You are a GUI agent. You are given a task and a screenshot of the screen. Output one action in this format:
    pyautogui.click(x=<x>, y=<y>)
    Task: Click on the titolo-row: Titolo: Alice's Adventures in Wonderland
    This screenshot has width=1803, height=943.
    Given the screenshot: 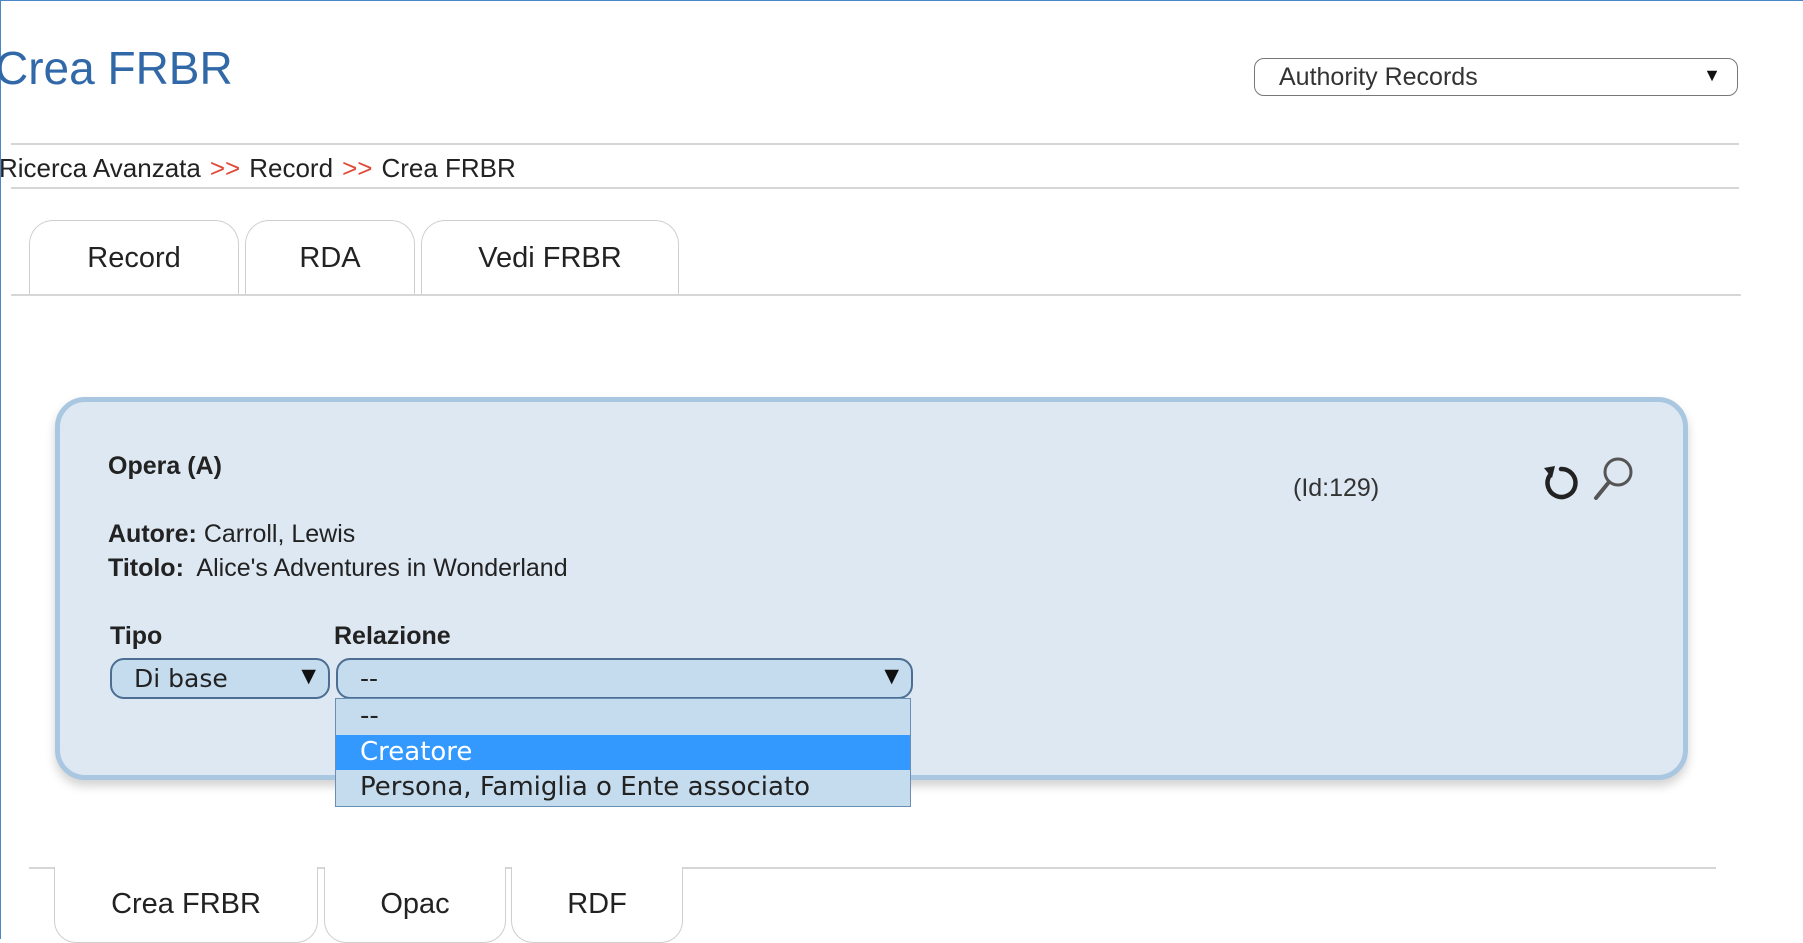 What is the action you would take?
    pyautogui.click(x=338, y=568)
    